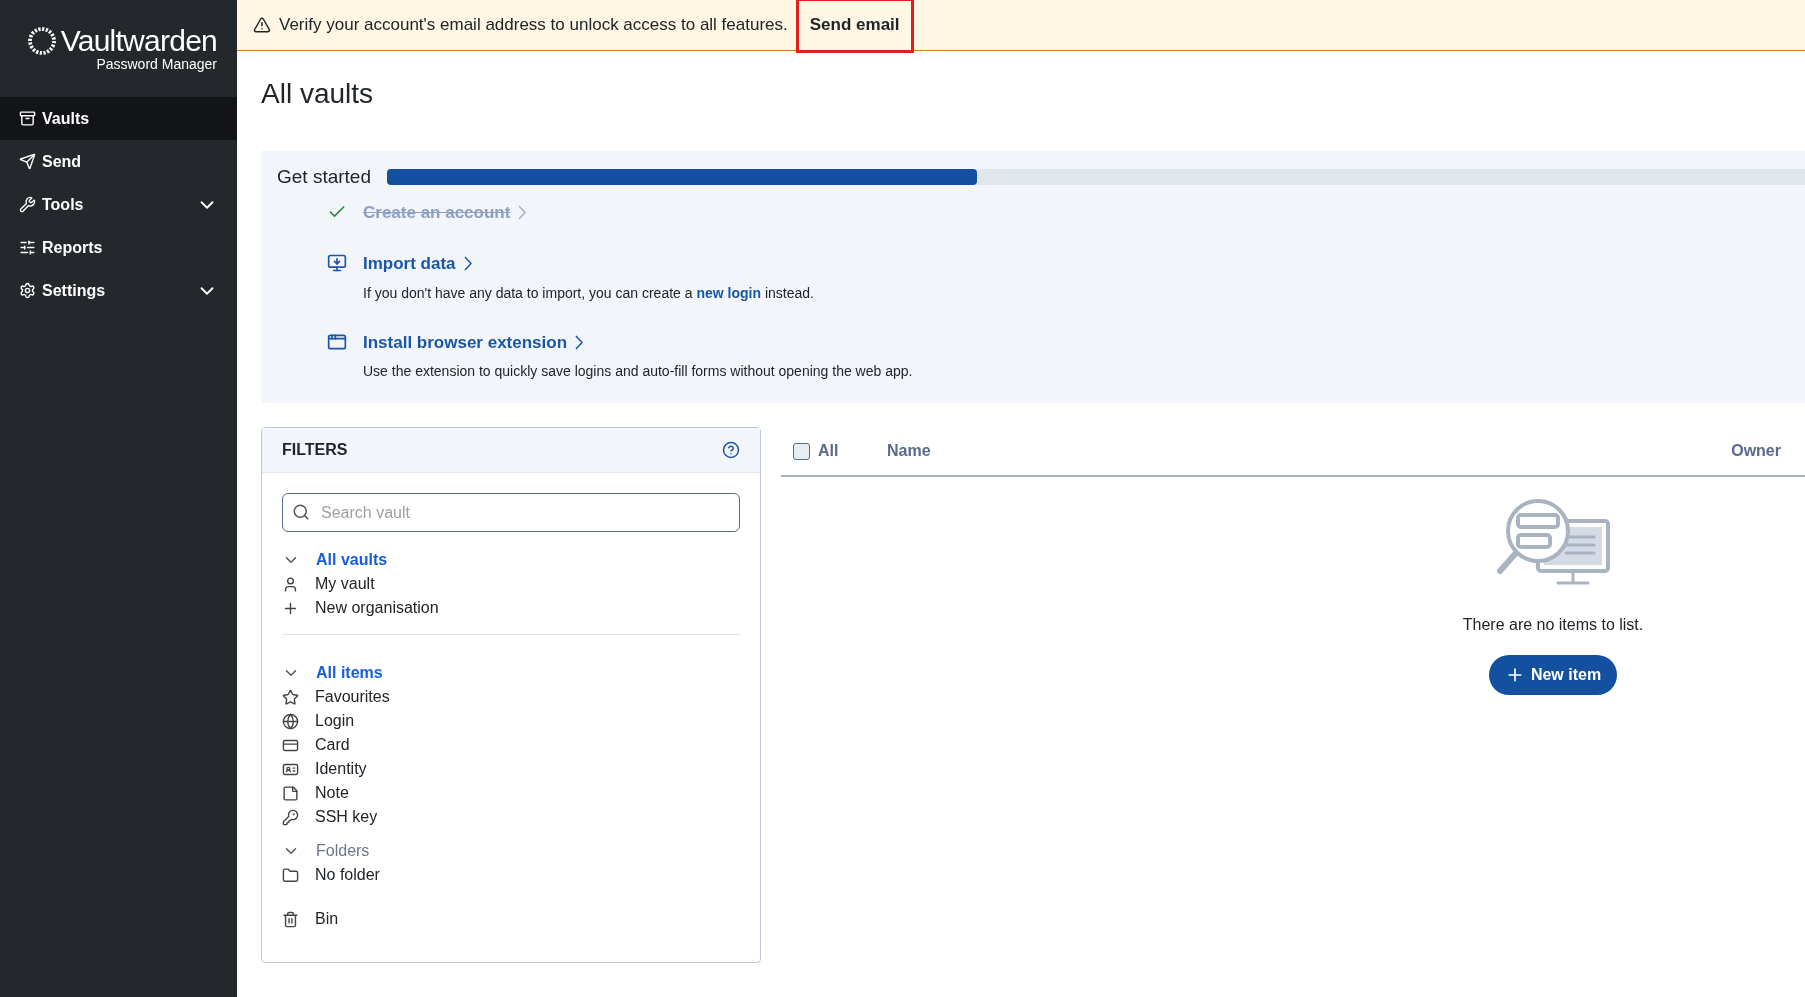  I want to click on nav-item: Reports, so click(118, 247).